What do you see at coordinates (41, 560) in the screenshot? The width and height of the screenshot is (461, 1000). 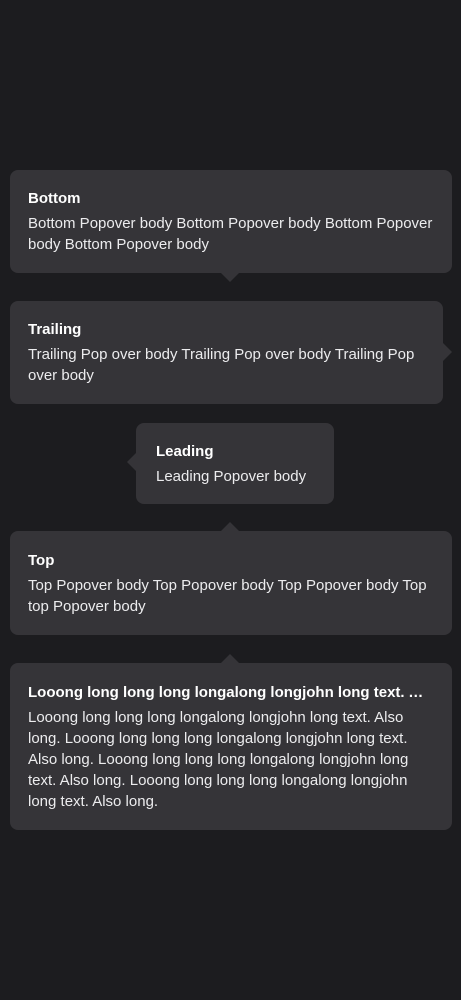 I see `popover-title: Top` at bounding box center [41, 560].